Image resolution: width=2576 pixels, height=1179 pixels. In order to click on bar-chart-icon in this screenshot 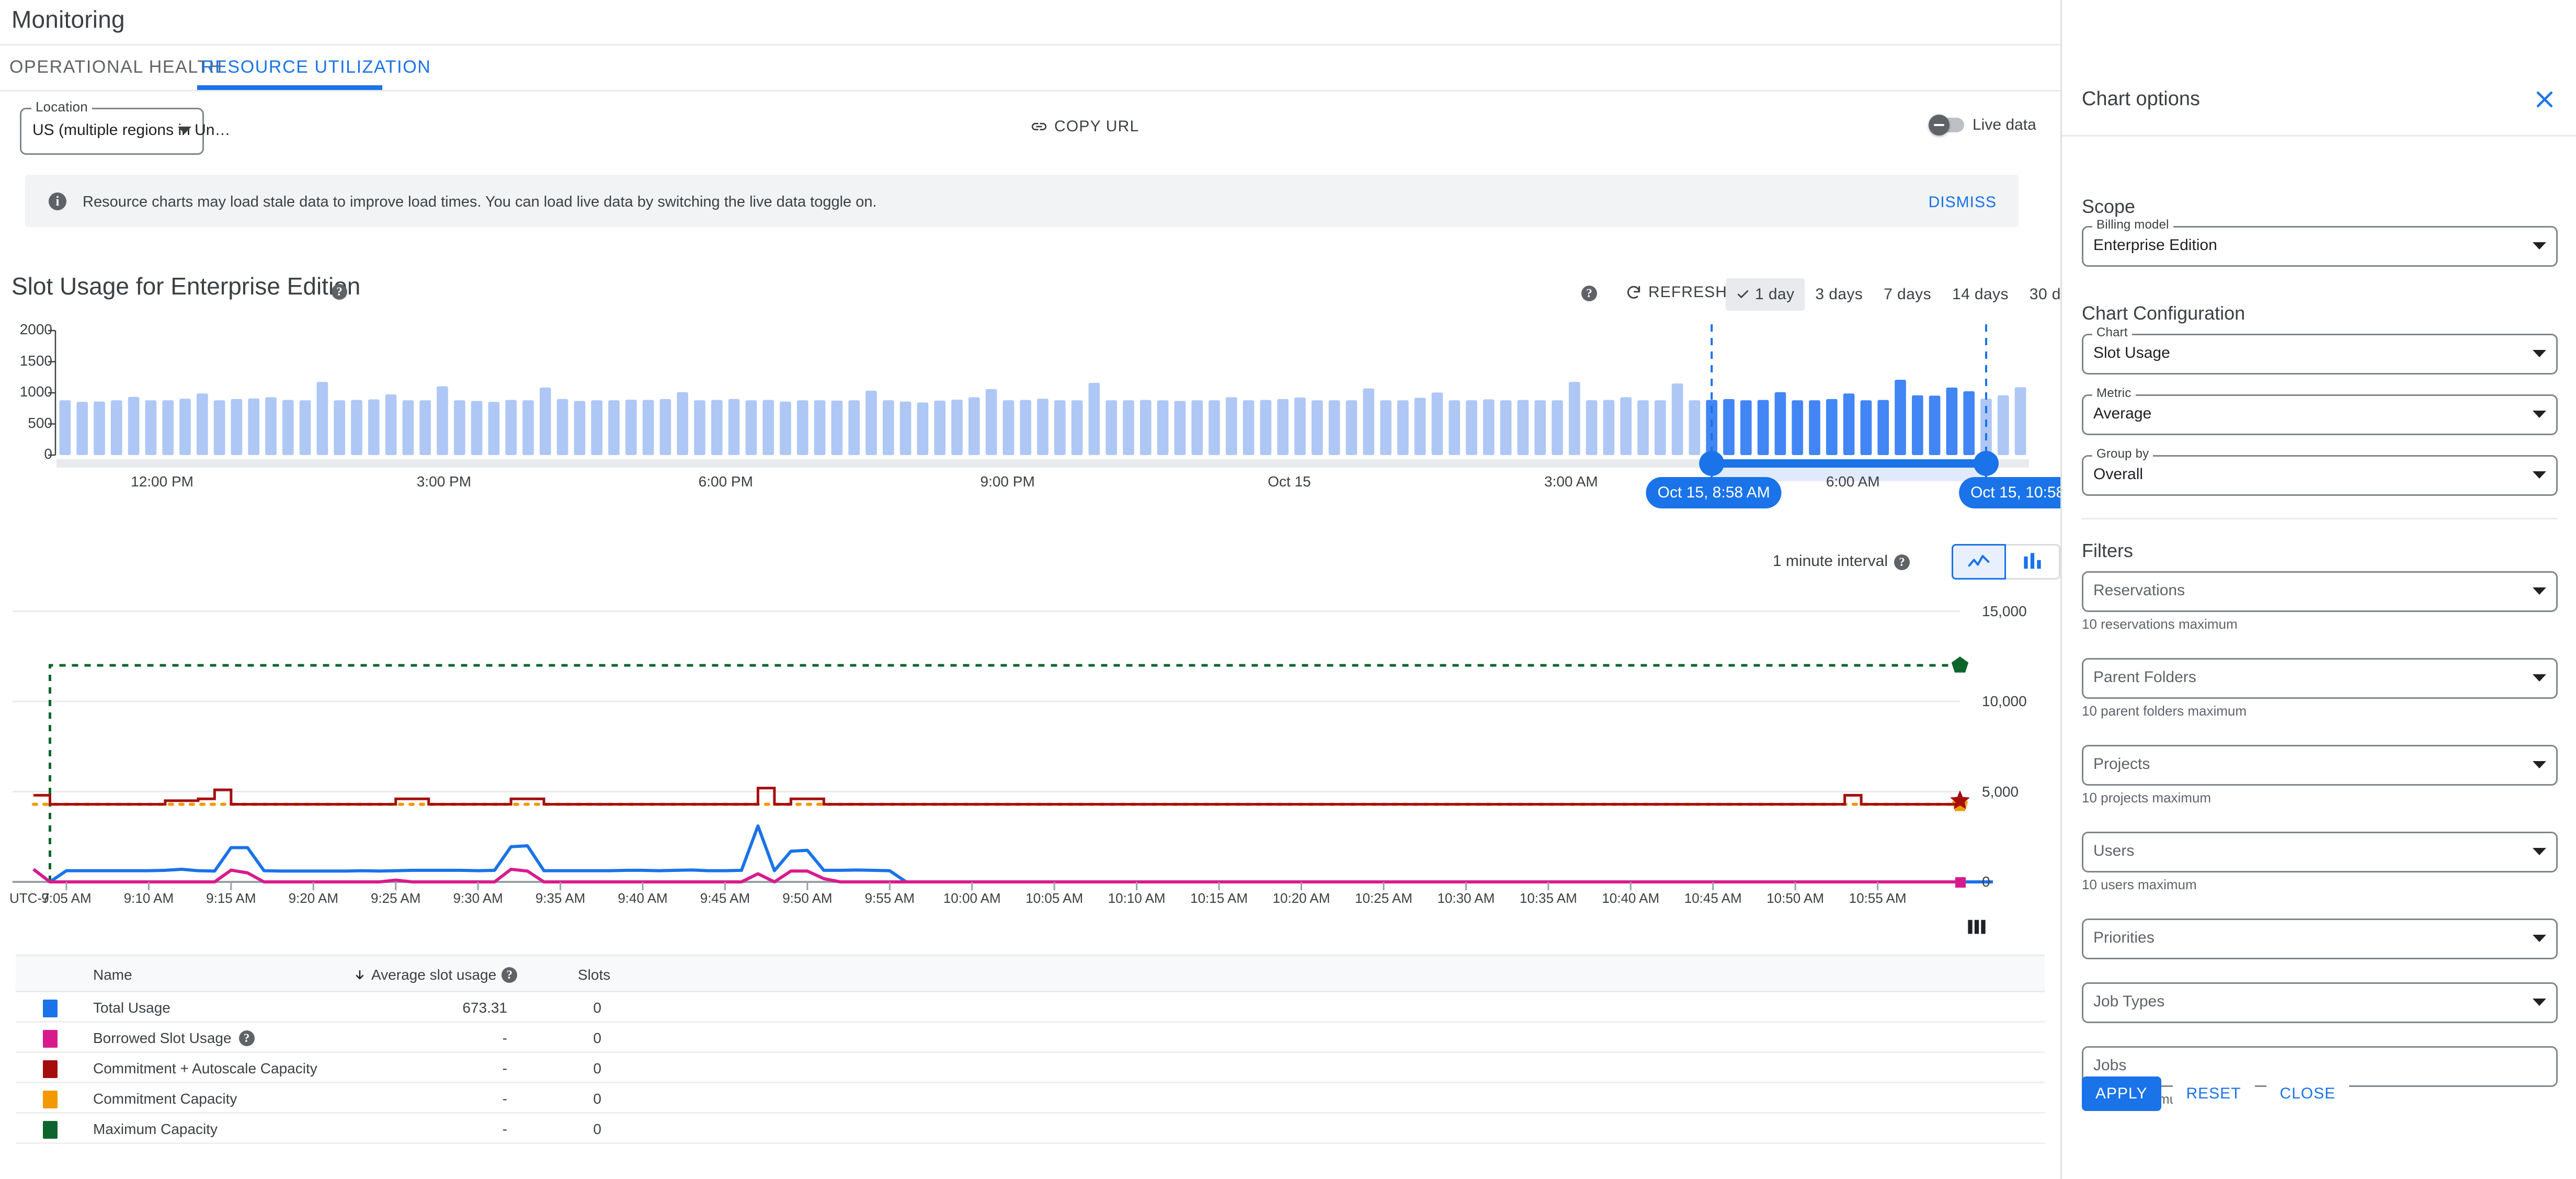, I will do `click(2032, 561)`.